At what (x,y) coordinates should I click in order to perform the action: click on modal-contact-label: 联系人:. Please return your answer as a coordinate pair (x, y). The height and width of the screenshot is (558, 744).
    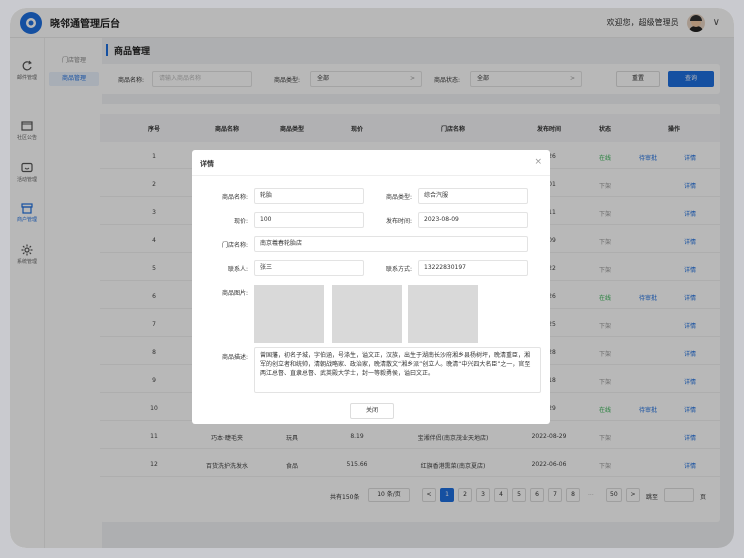
    Looking at the image, I should click on (237, 269).